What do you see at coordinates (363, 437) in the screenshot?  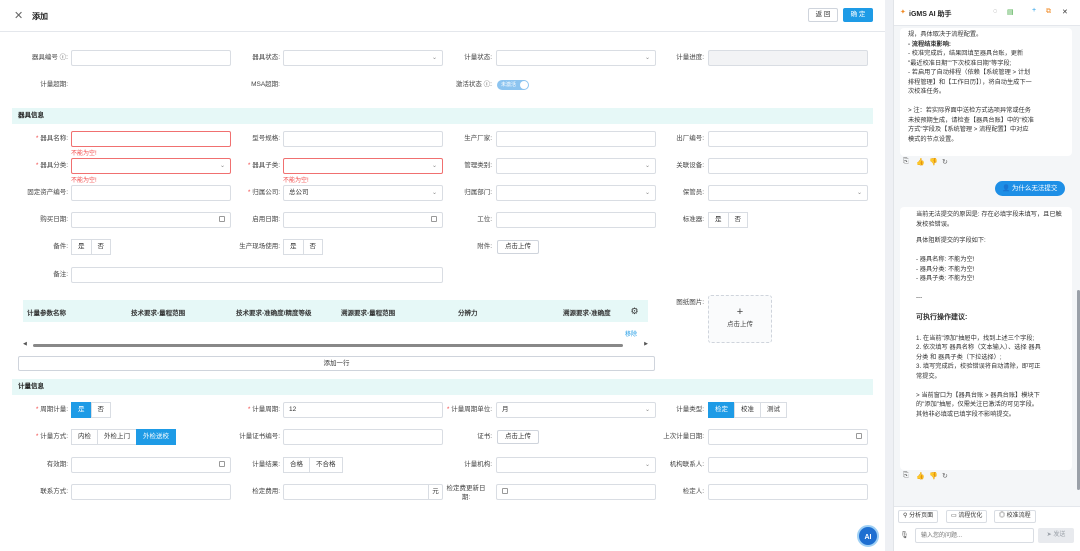 I see `cert-no-input` at bounding box center [363, 437].